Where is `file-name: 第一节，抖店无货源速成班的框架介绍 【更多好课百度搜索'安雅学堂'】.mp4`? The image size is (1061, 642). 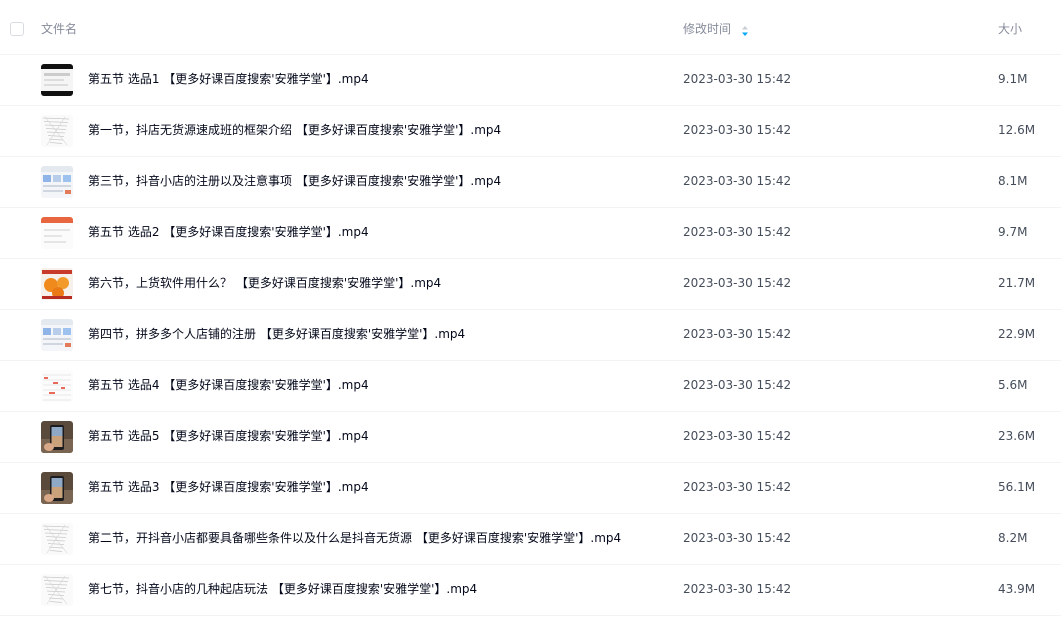 file-name: 第一节，抖店无货源速成班的框架介绍 【更多好课百度搜索'安雅学堂'】.mp4 is located at coordinates (294, 130).